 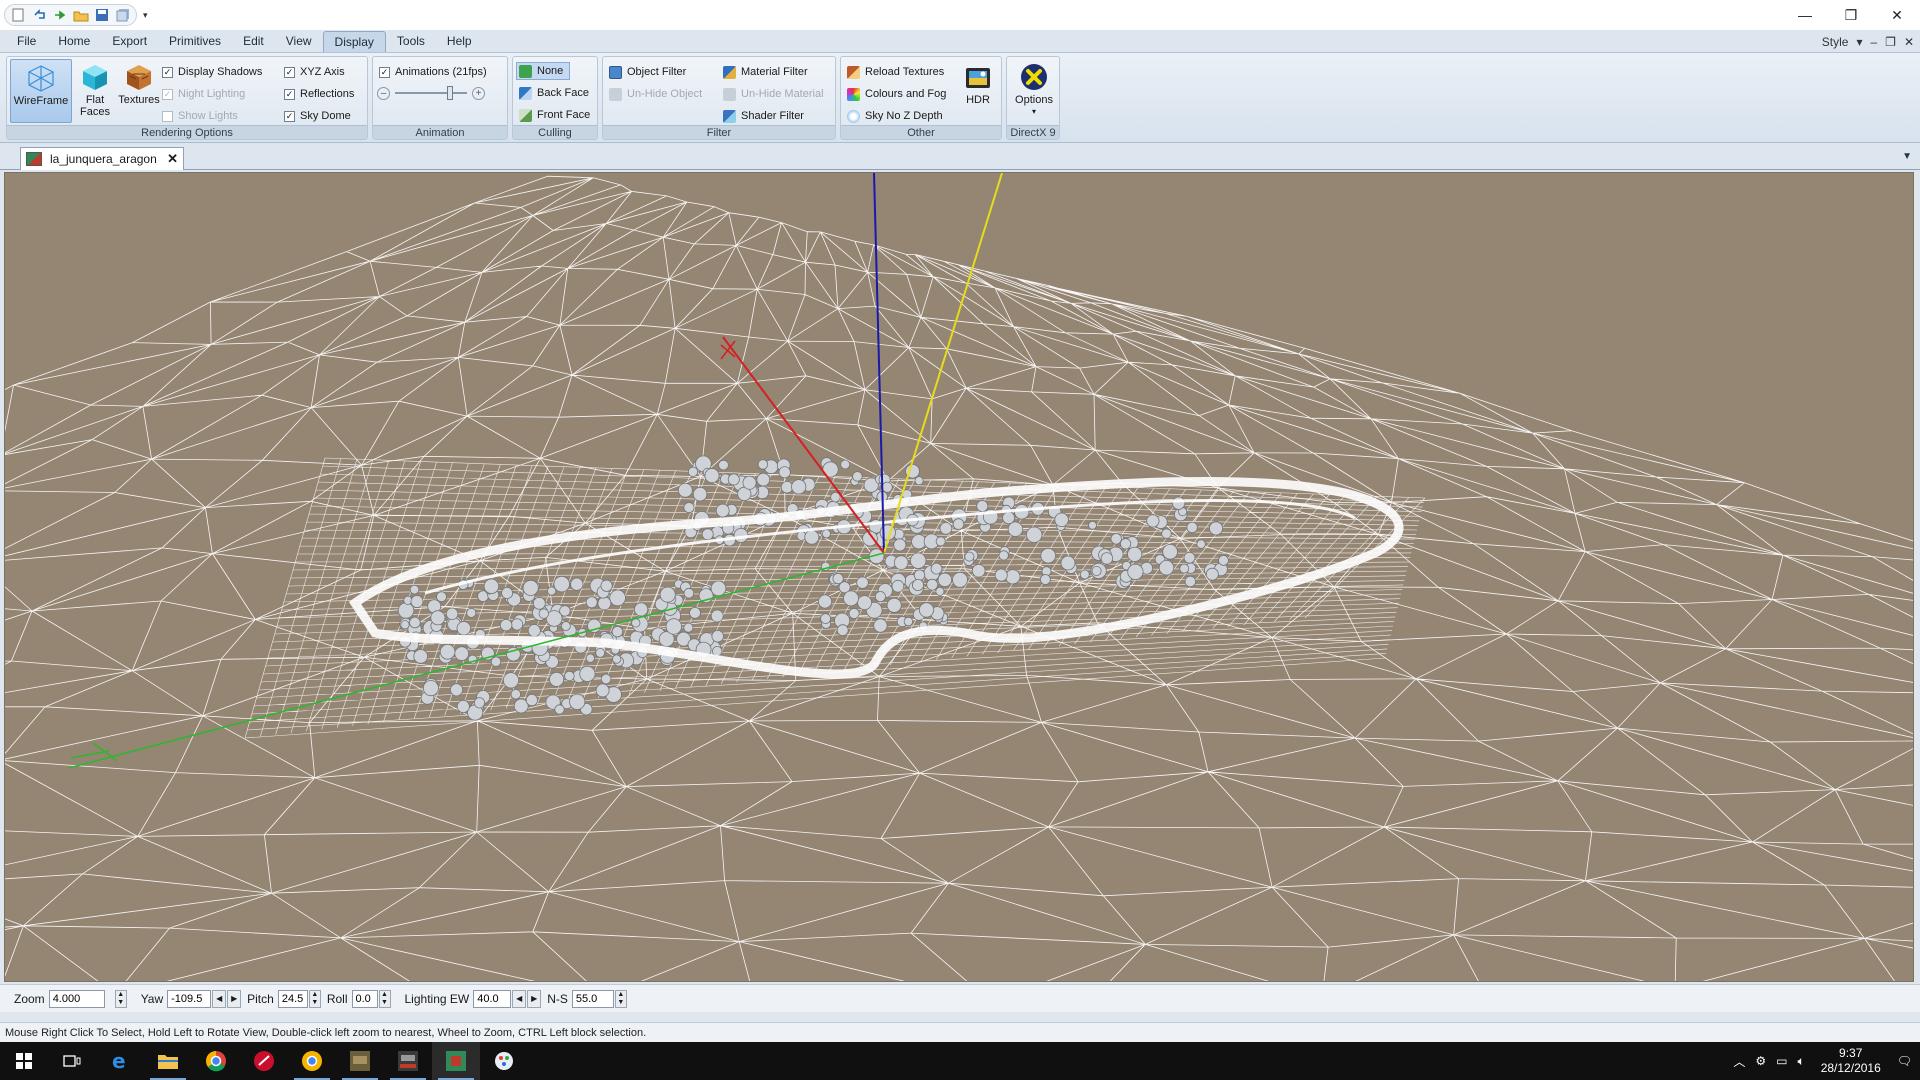 What do you see at coordinates (120, 998) in the screenshot?
I see `zoom-spinner: ▲ ▼` at bounding box center [120, 998].